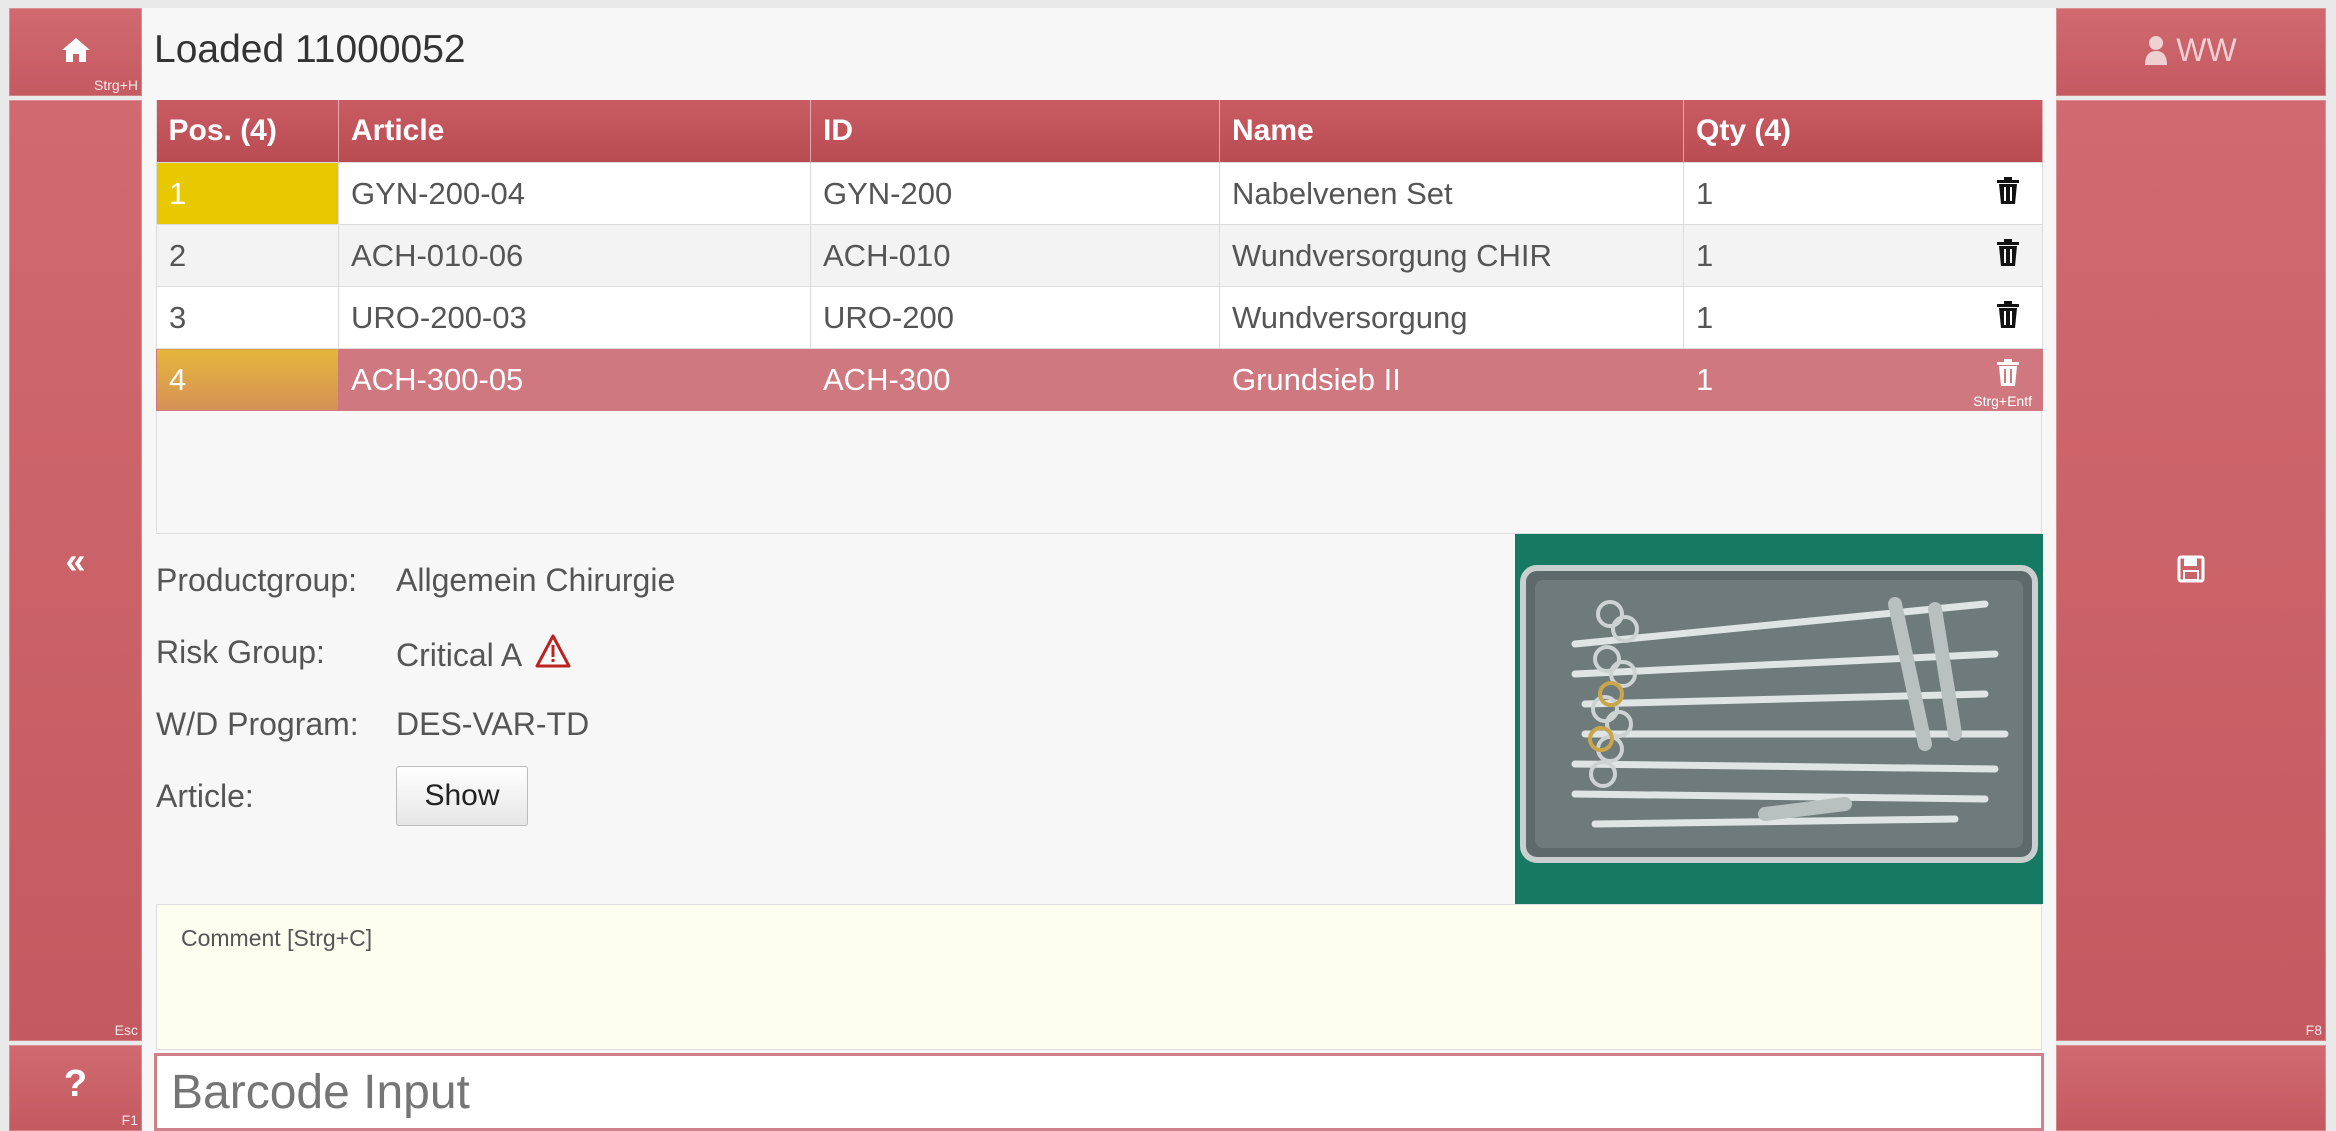 The height and width of the screenshot is (1131, 2336). Describe the element at coordinates (129, 1120) in the screenshot. I see `help-shortcut-hint: F1` at that location.